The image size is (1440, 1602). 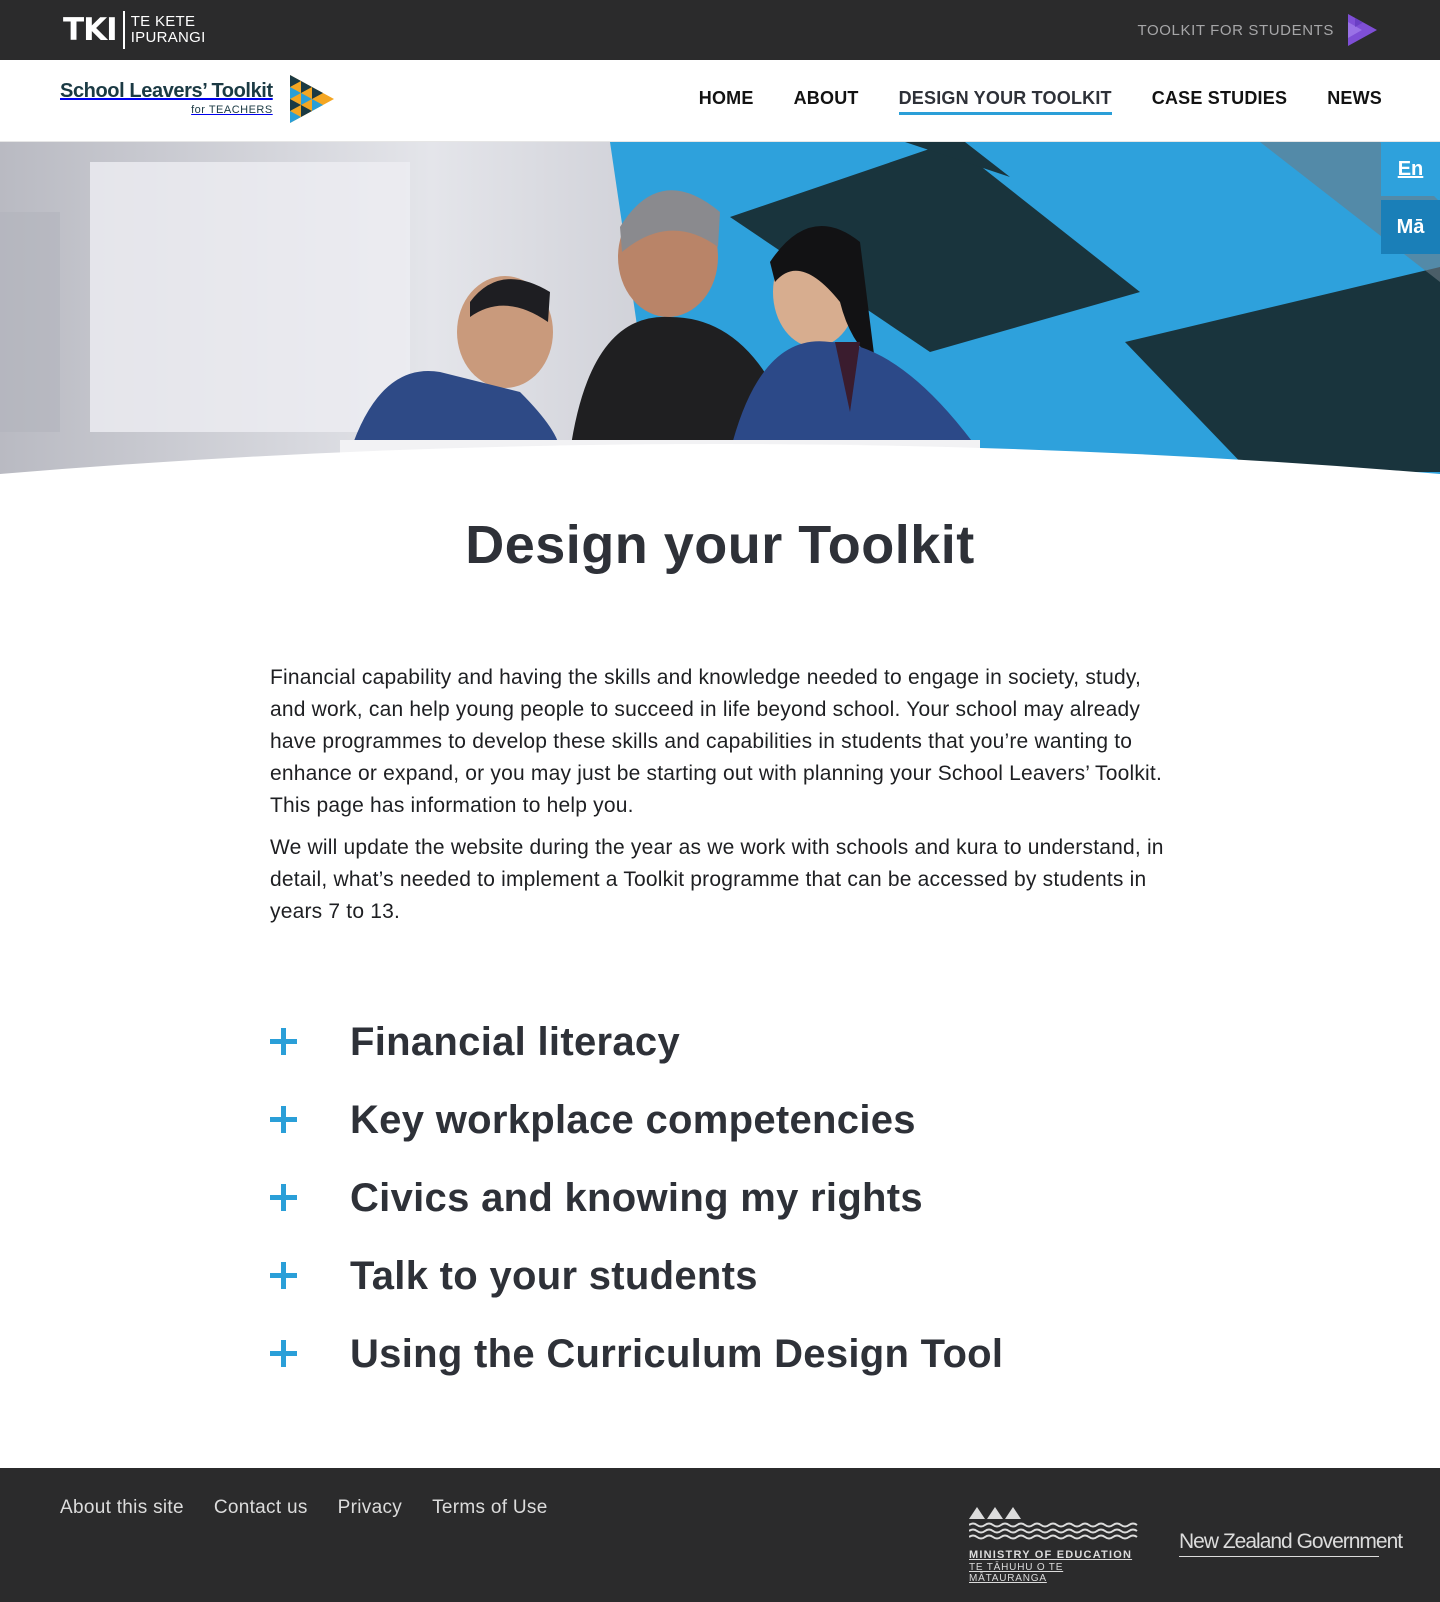 I want to click on accordion-item-financial-literacy: Financial literacy, so click(x=720, y=1042).